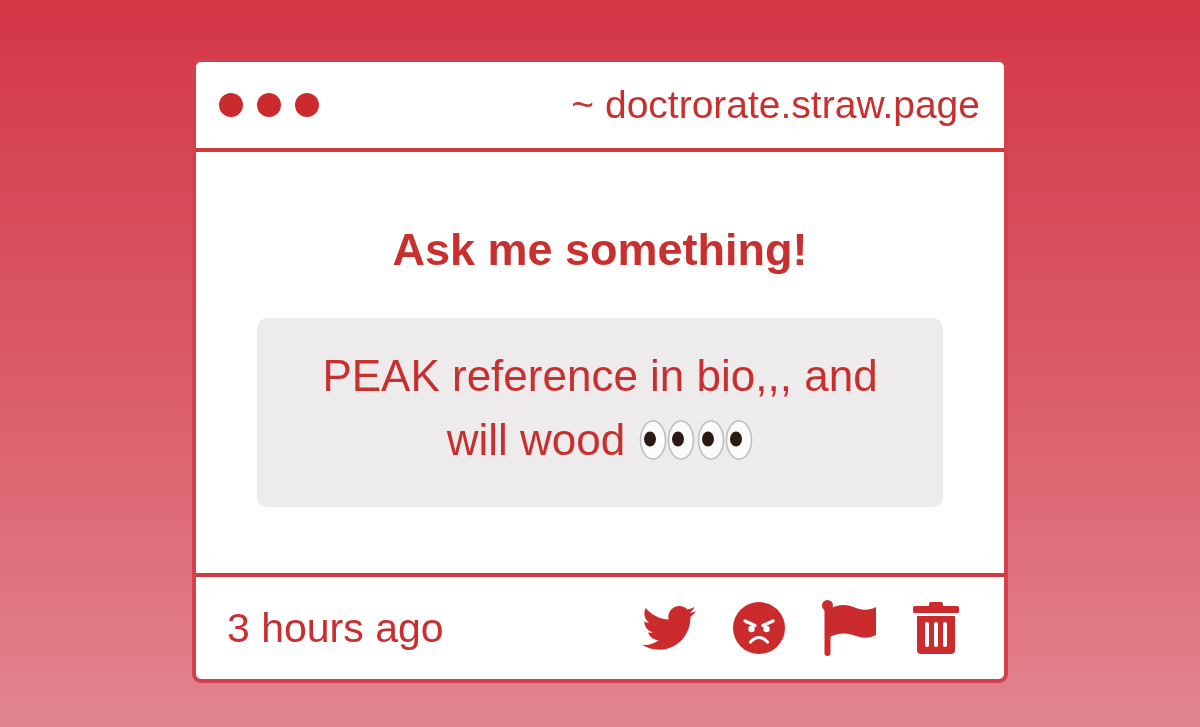 Image resolution: width=1200 pixels, height=727 pixels. Describe the element at coordinates (936, 628) in the screenshot. I see `trash-icon` at that location.